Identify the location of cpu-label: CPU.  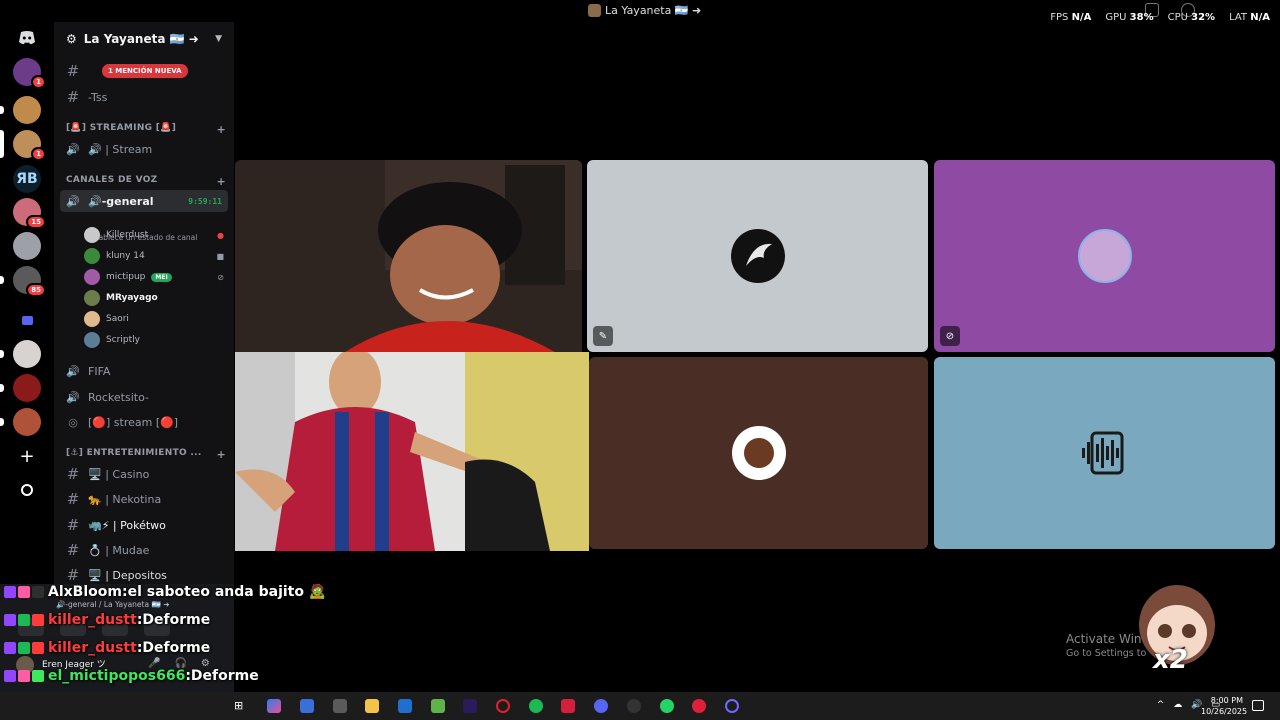
(1177, 17).